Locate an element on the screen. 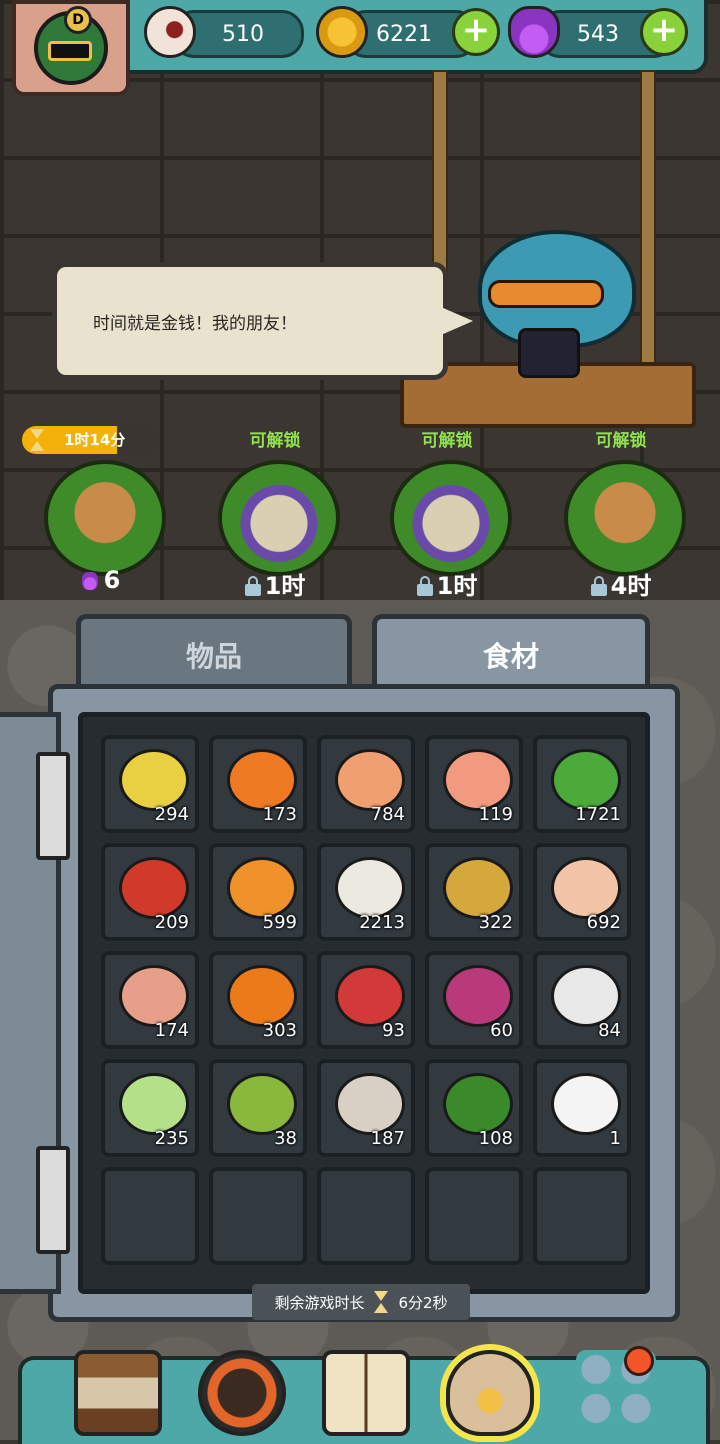  ham-icon is located at coordinates (154, 996).